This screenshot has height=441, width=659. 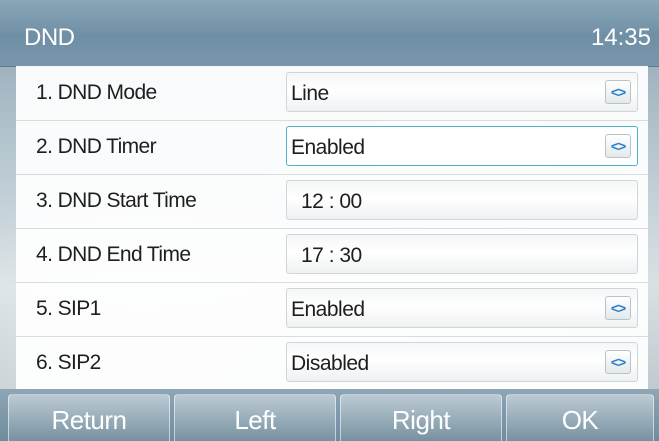 I want to click on row-sip1: 5. SIP1 Enabled <>, so click(x=332, y=309).